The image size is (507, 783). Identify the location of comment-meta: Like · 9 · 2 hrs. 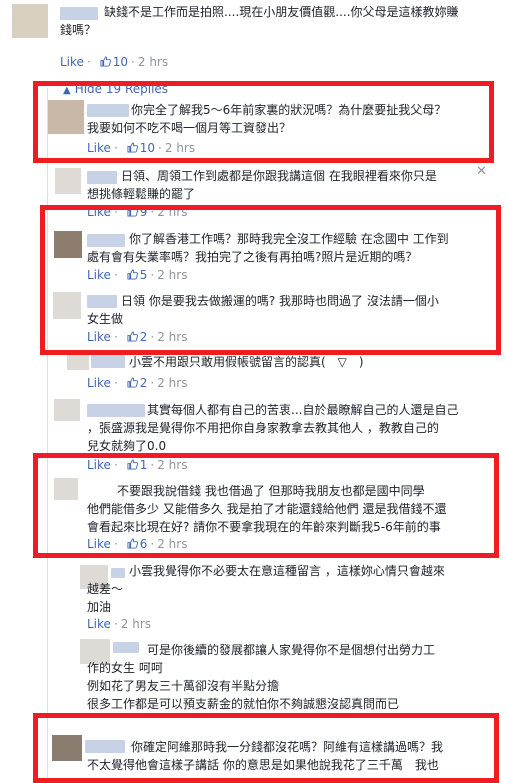
(137, 212).